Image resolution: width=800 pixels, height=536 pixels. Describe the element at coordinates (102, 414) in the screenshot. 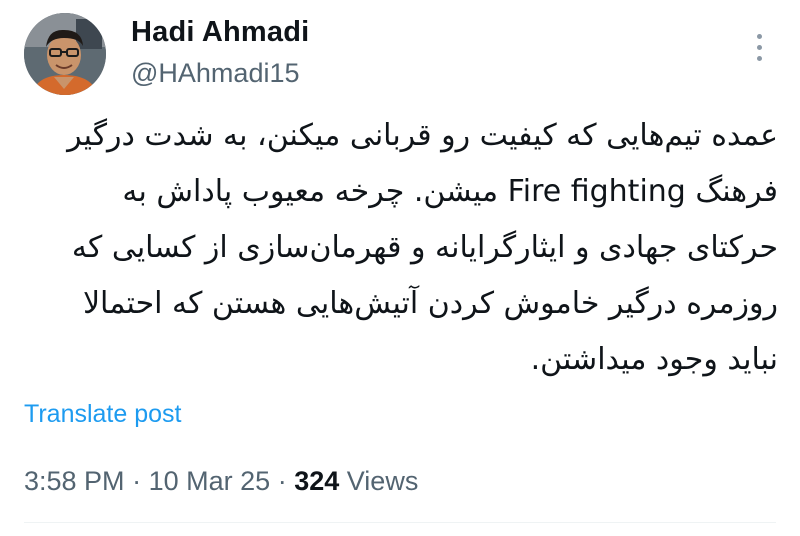

I see `translate-post-link: Translate post` at that location.